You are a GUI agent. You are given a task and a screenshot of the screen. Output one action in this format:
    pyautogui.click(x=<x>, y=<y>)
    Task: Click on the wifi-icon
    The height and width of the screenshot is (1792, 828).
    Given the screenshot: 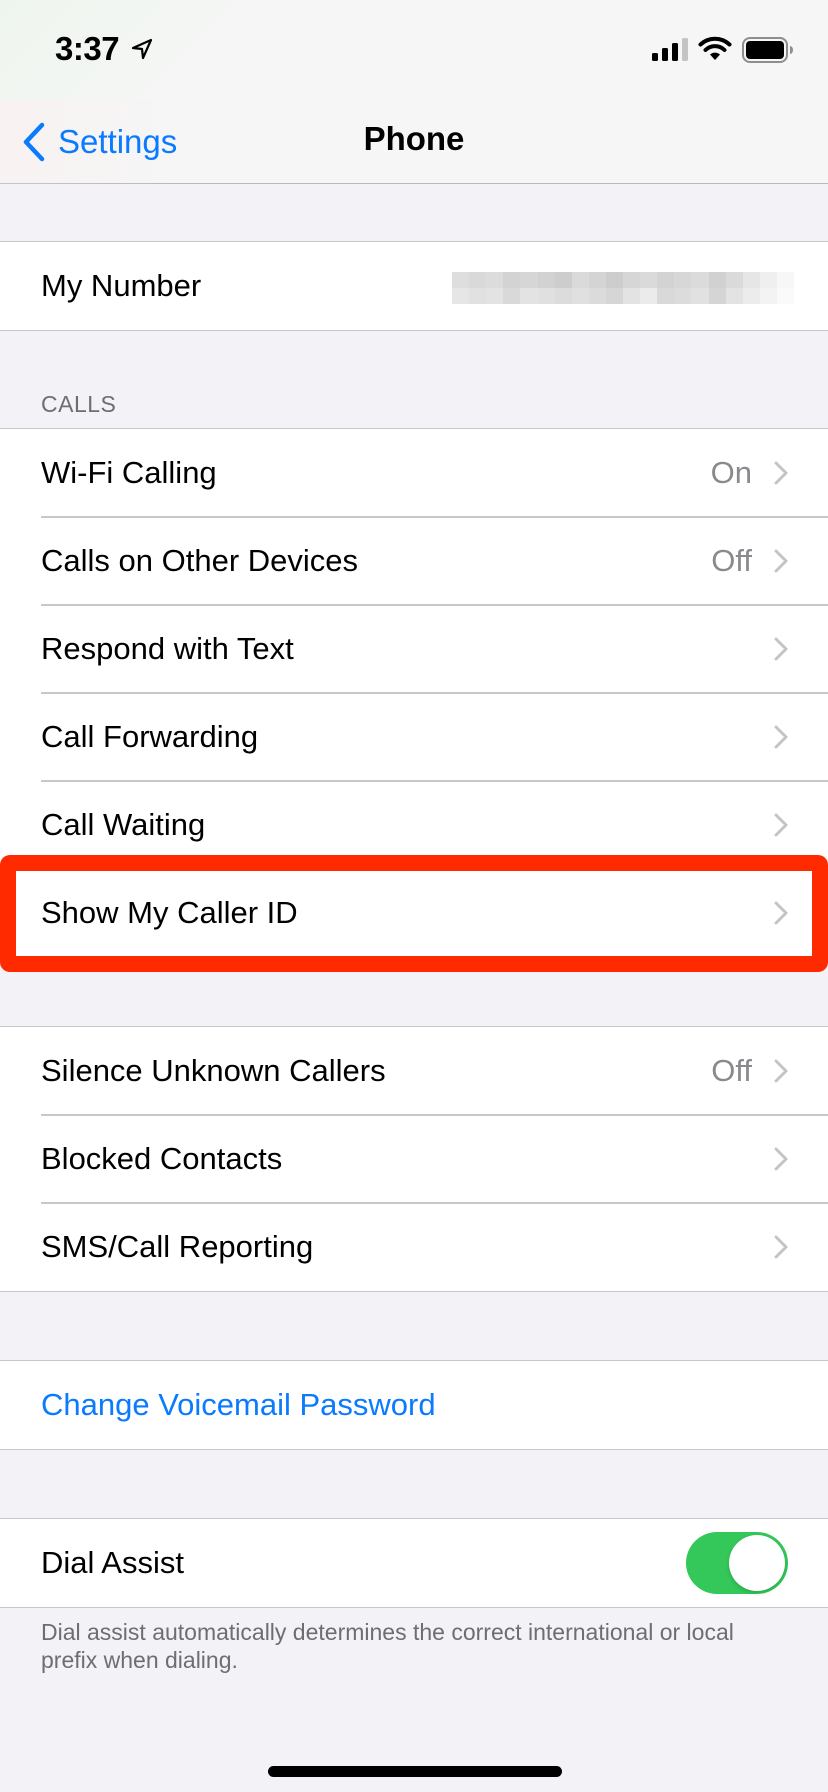 What is the action you would take?
    pyautogui.click(x=715, y=48)
    